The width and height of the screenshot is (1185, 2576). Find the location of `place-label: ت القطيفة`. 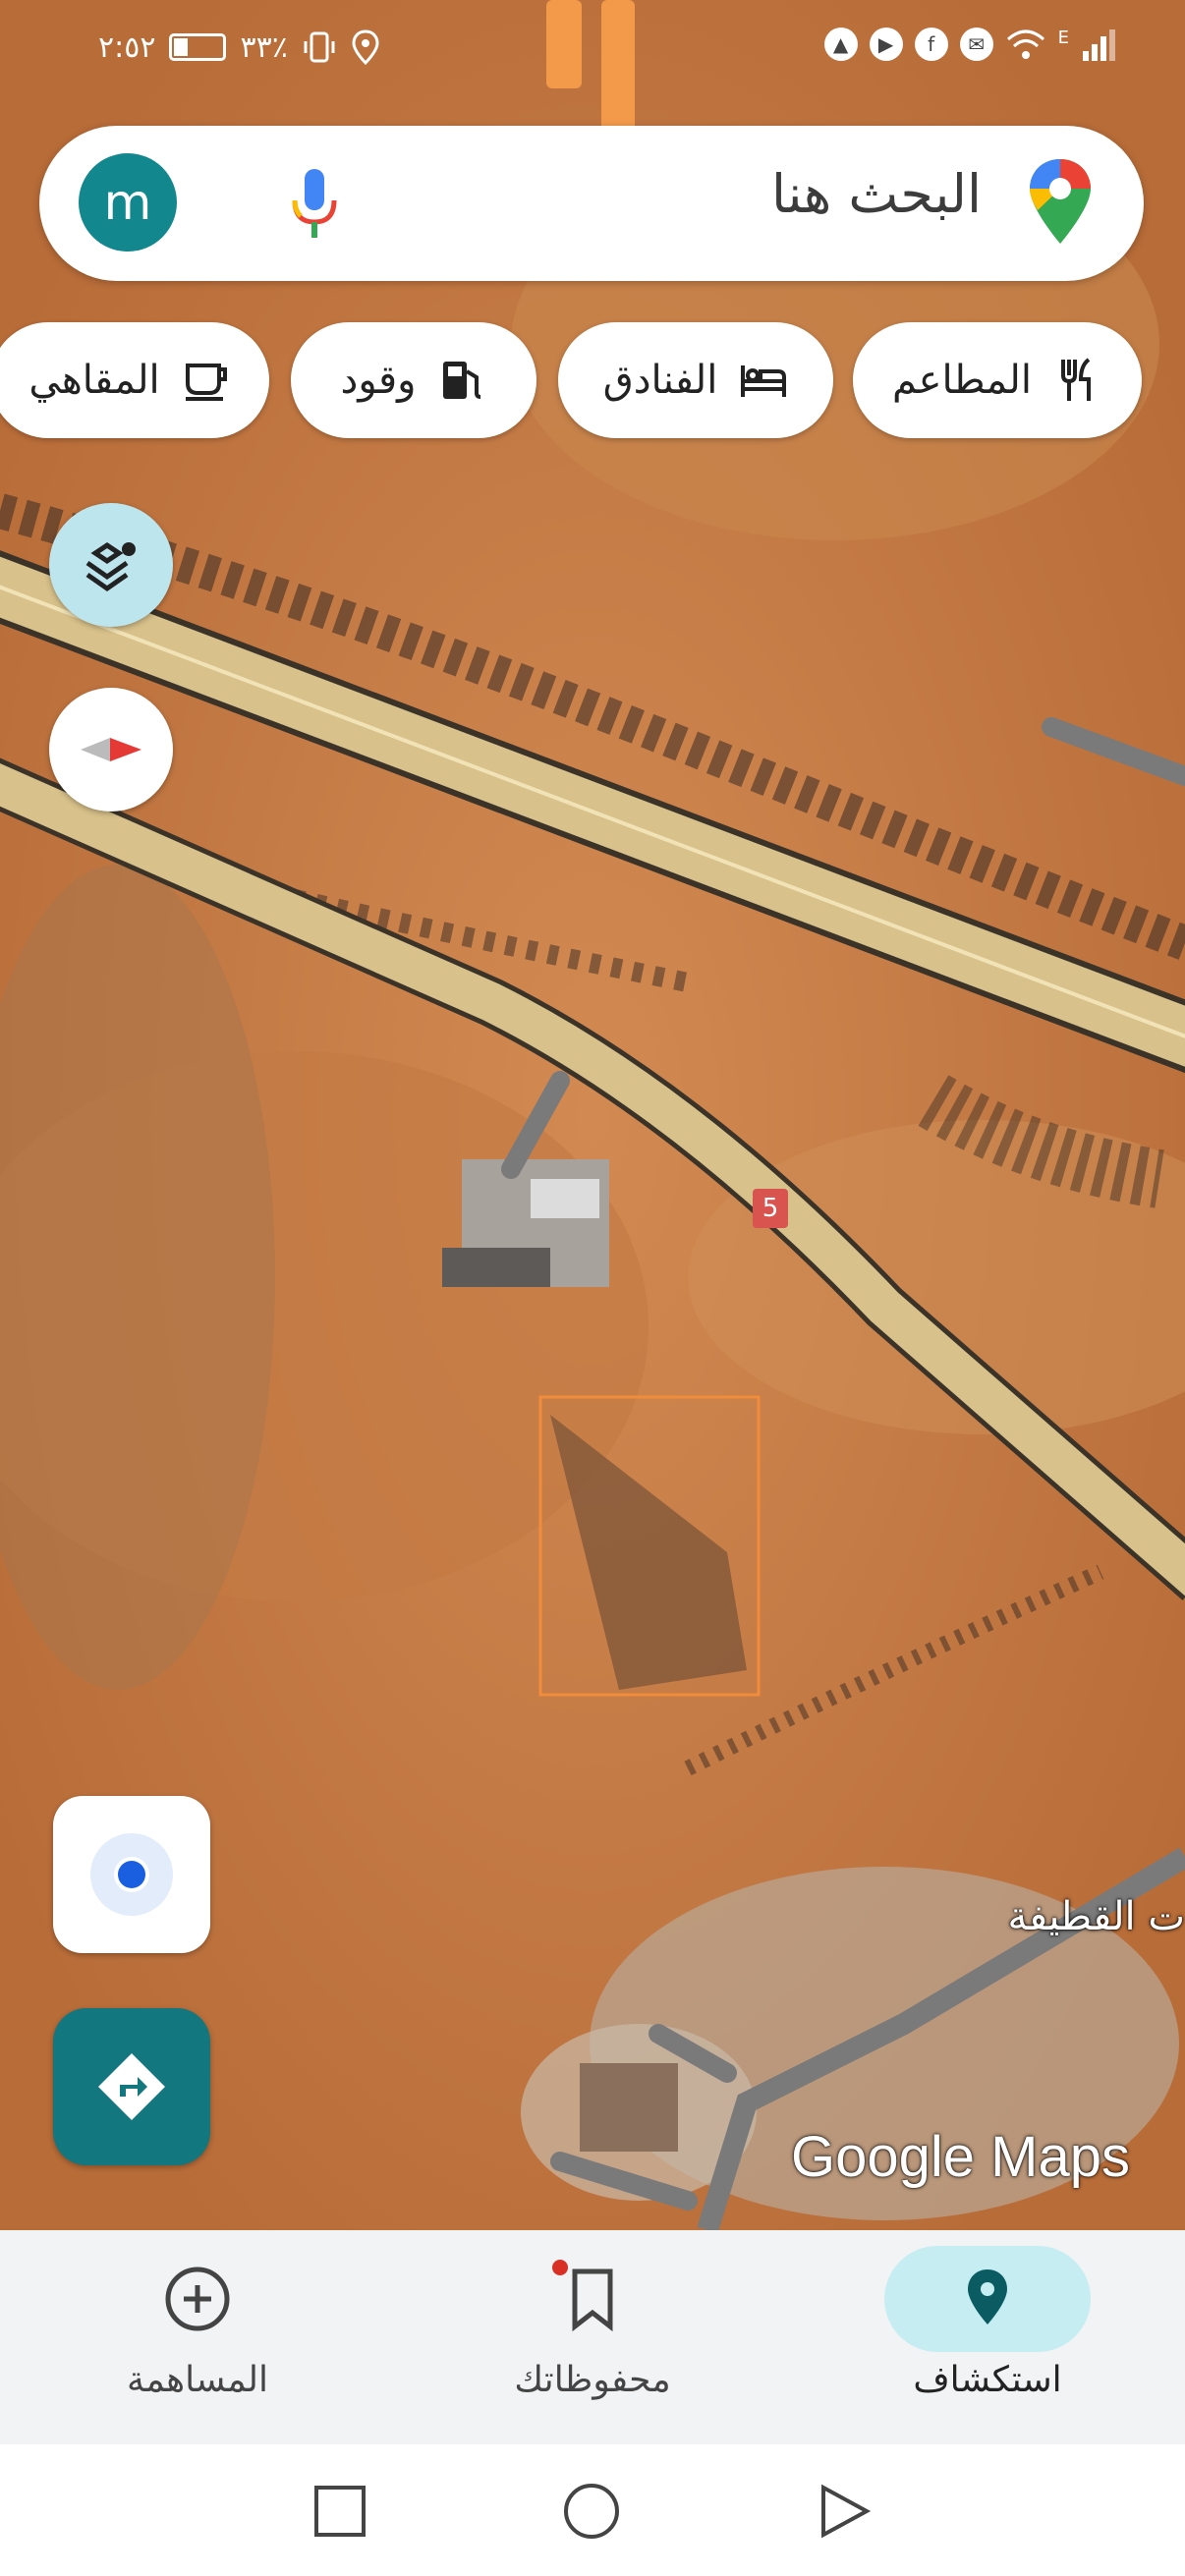

place-label: ت القطيفة is located at coordinates (1096, 1916).